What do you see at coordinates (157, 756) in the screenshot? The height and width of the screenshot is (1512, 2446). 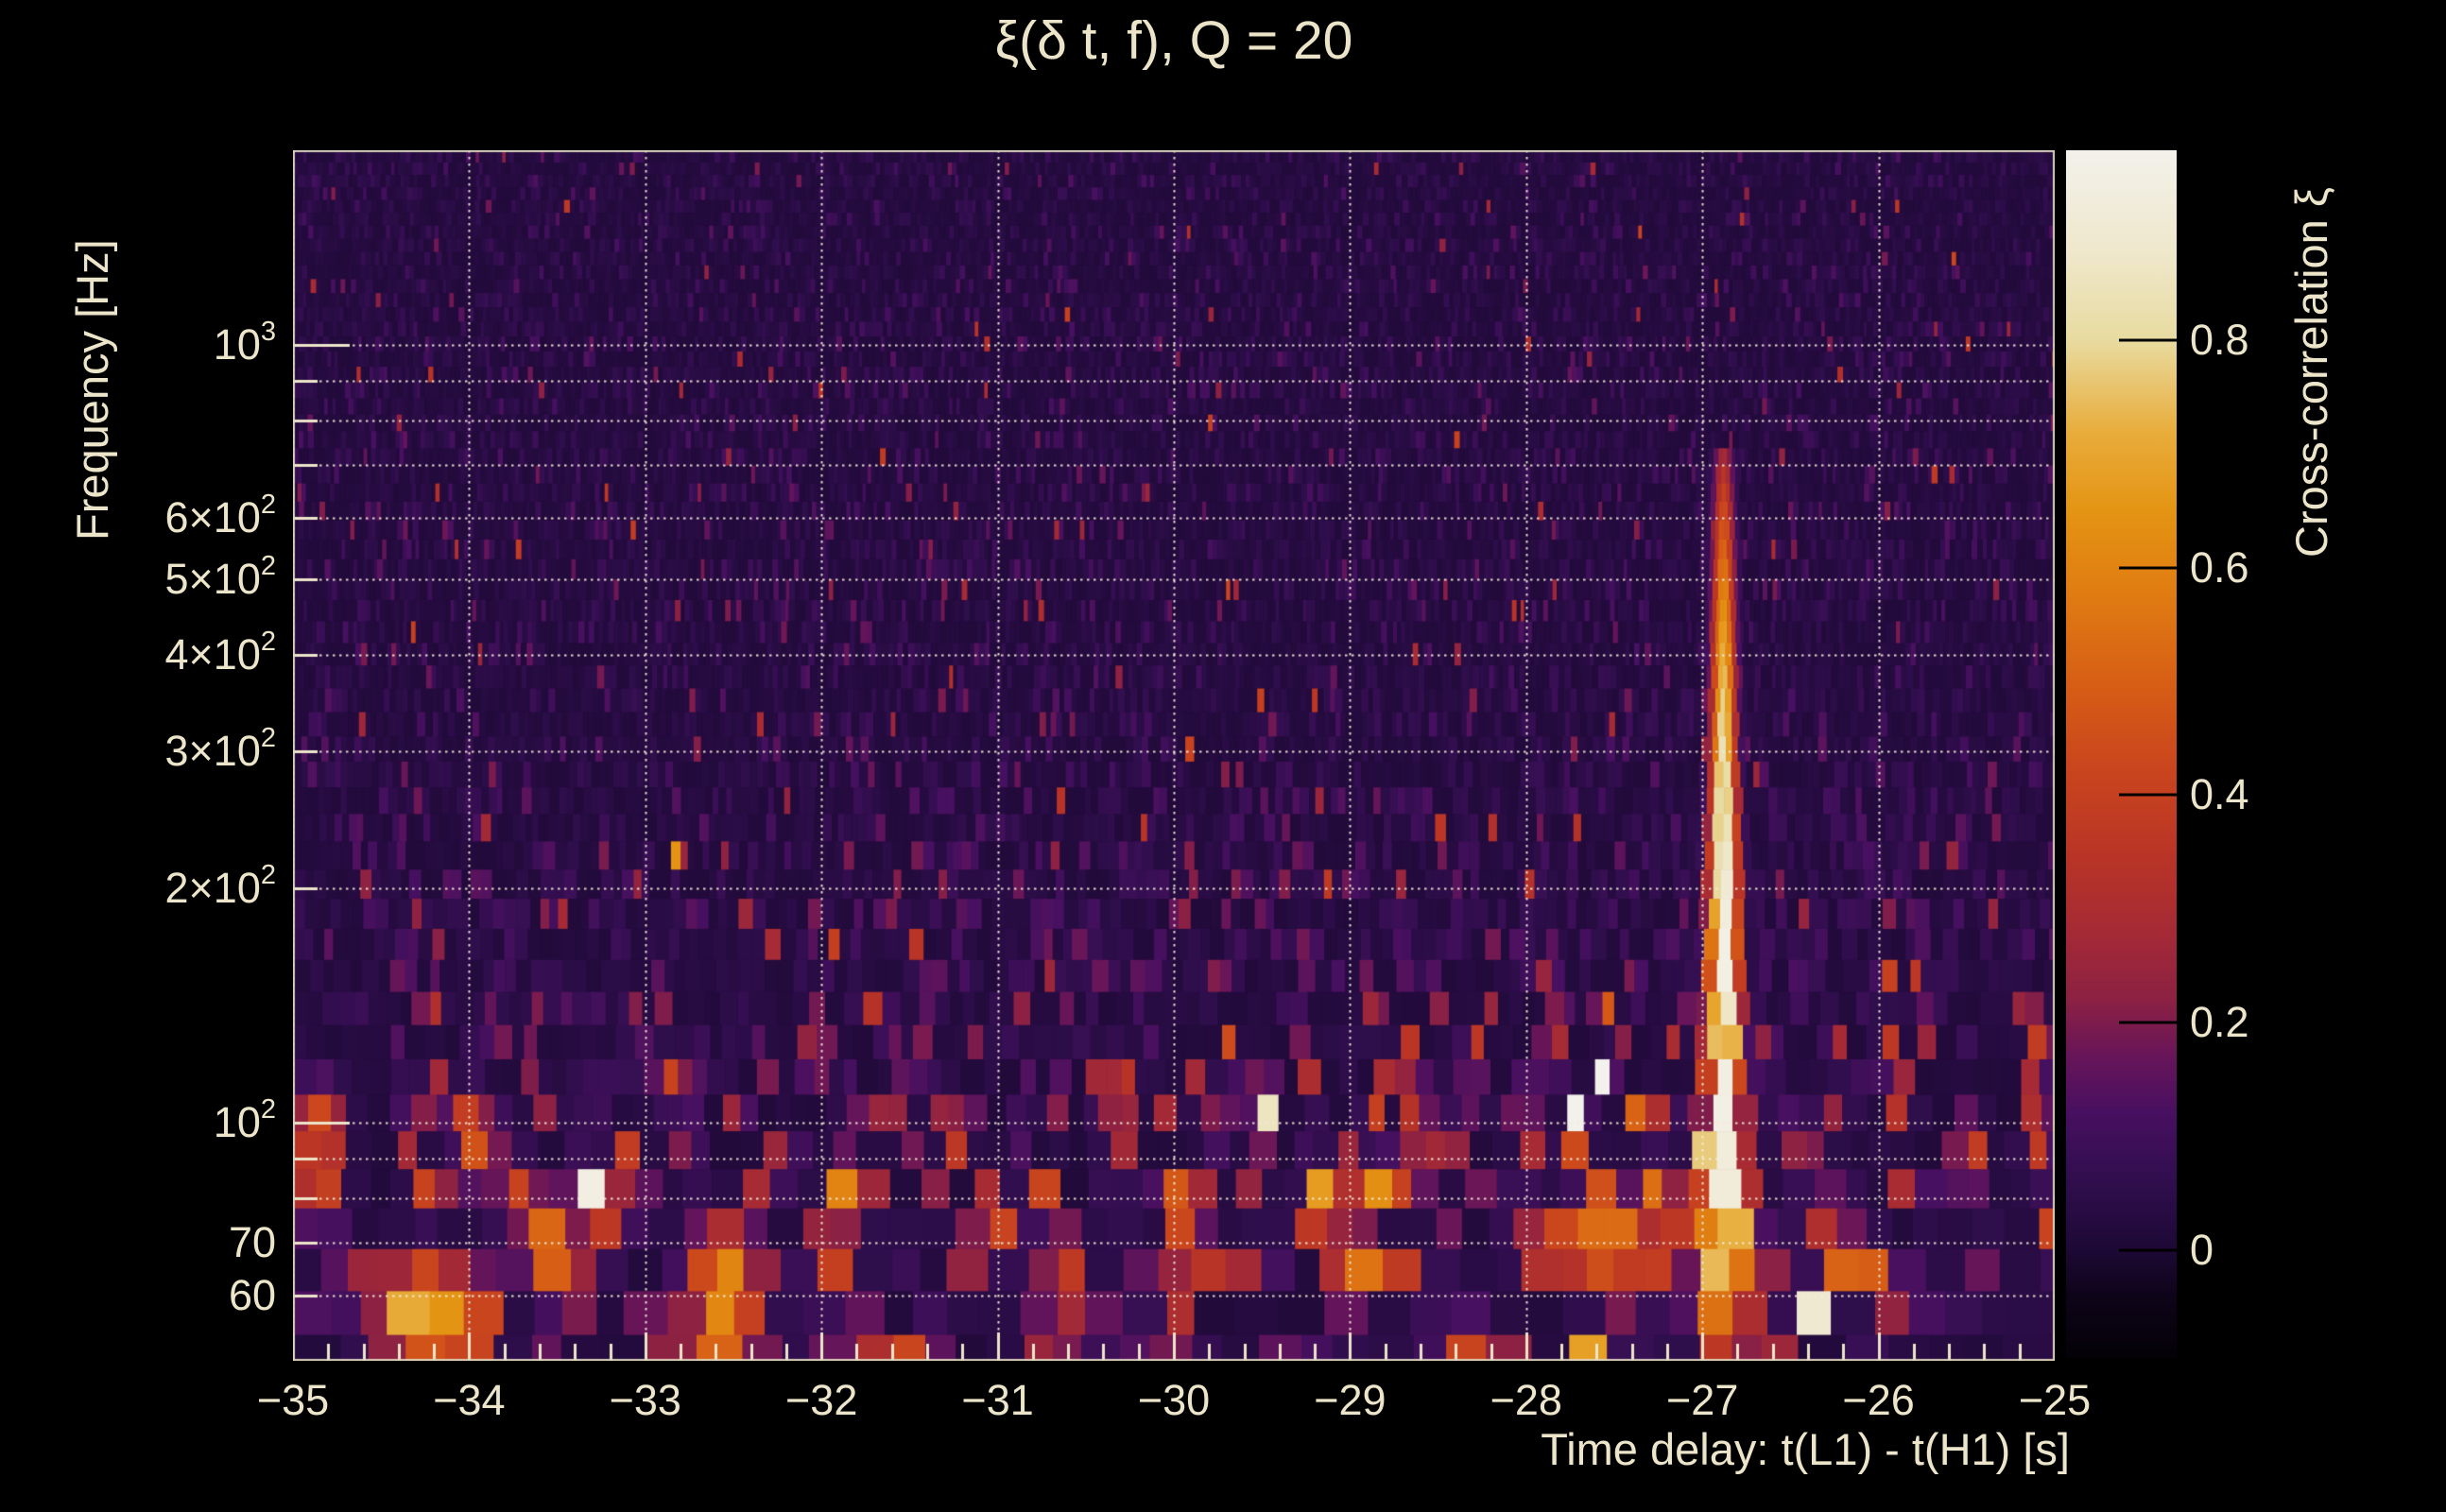 I see `y-axis-tick-labels: 103 6×102 5×102 4×102 3×102 2×102 102 70 60` at bounding box center [157, 756].